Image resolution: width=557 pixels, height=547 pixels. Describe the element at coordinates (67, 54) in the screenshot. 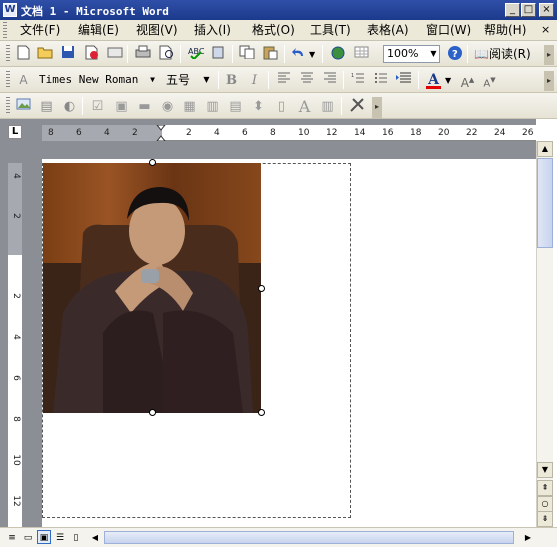

I see `save-icon` at that location.